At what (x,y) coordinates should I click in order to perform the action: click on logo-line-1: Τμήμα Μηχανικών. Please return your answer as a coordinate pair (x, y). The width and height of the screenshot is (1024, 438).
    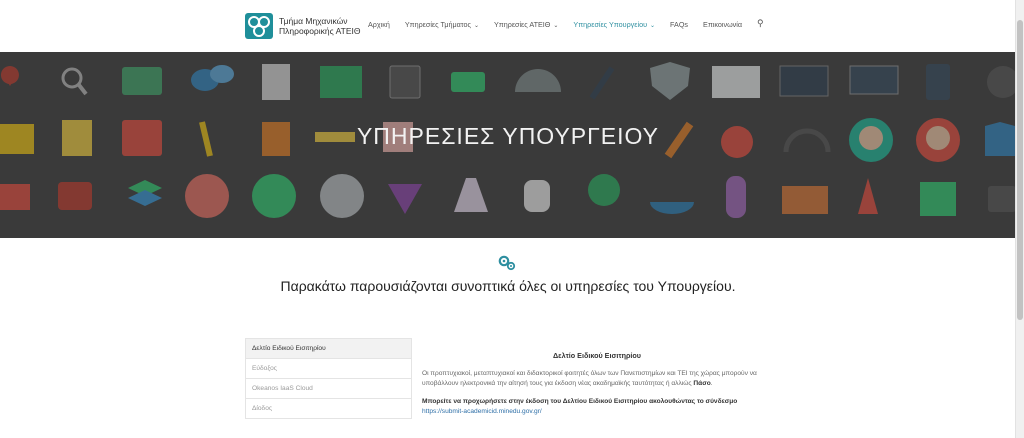
    Looking at the image, I should click on (313, 21).